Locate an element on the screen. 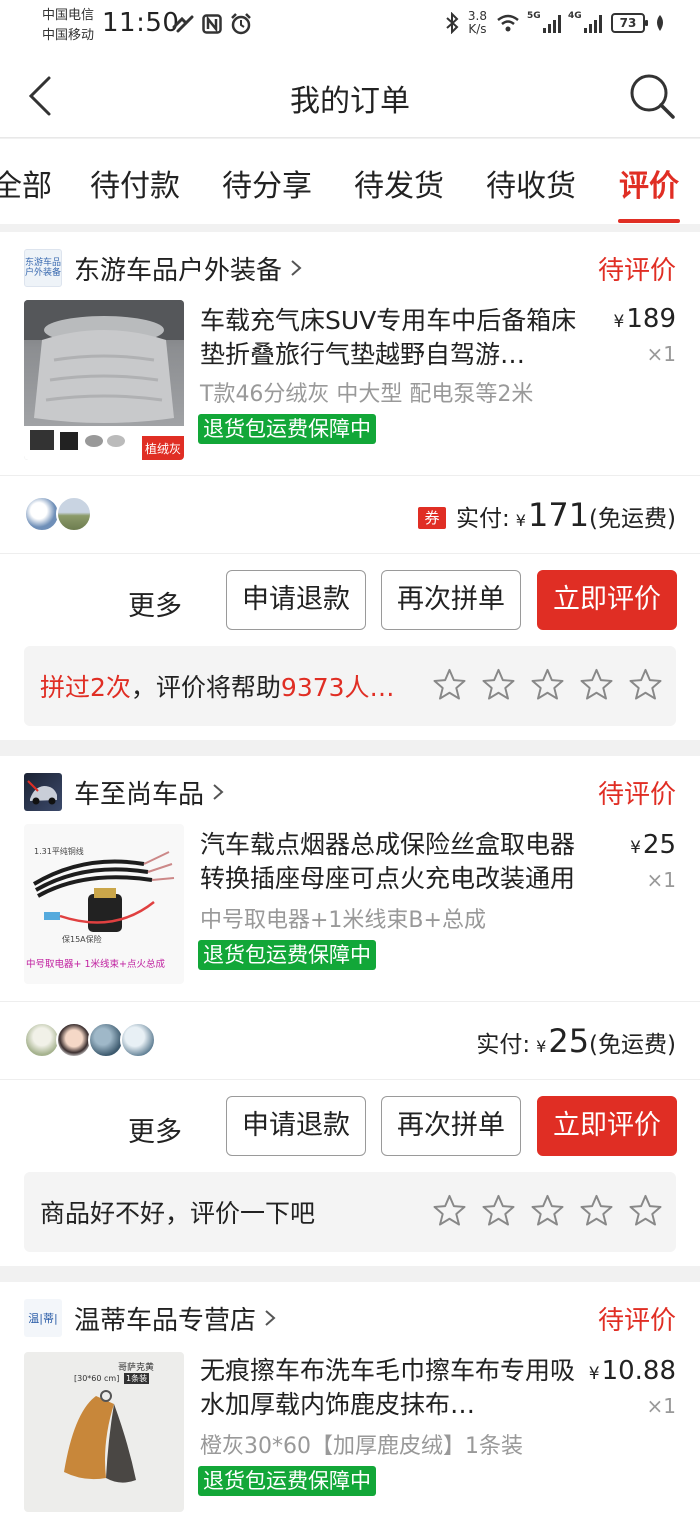 Image resolution: width=700 pixels, height=1516 pixels. air-mattress-image is located at coordinates (104, 380).